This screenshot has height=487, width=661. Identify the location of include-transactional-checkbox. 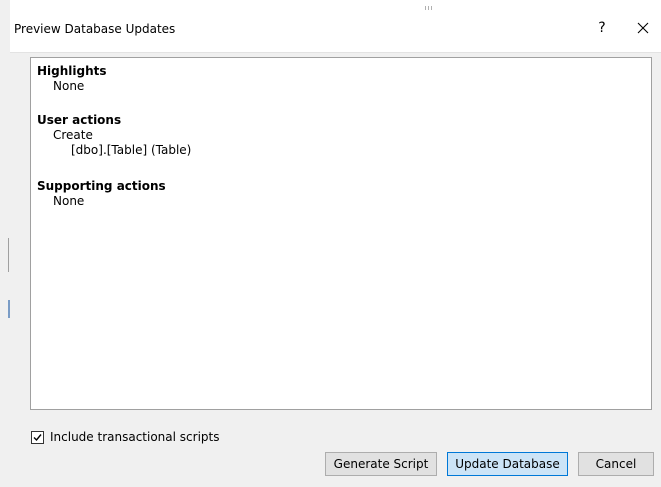
(37, 437).